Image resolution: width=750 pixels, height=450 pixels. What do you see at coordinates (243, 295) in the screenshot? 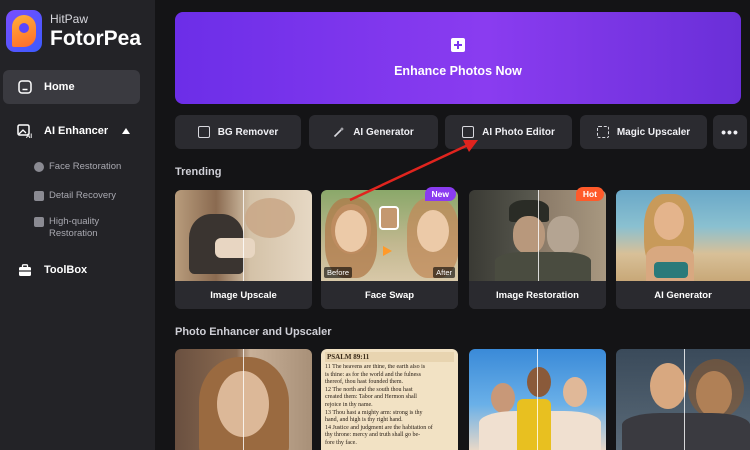
I see `card-label: Image Upscale` at bounding box center [243, 295].